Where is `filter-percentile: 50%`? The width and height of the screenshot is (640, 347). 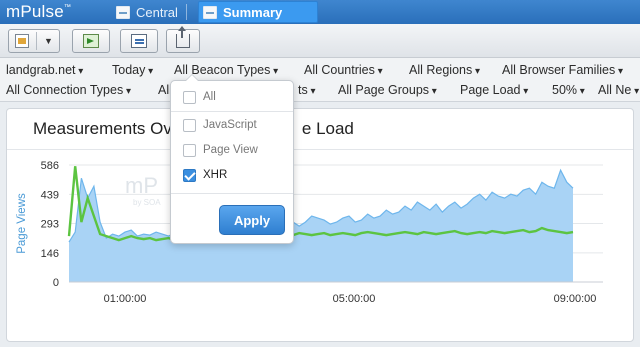
filter-percentile: 50% is located at coordinates (568, 90).